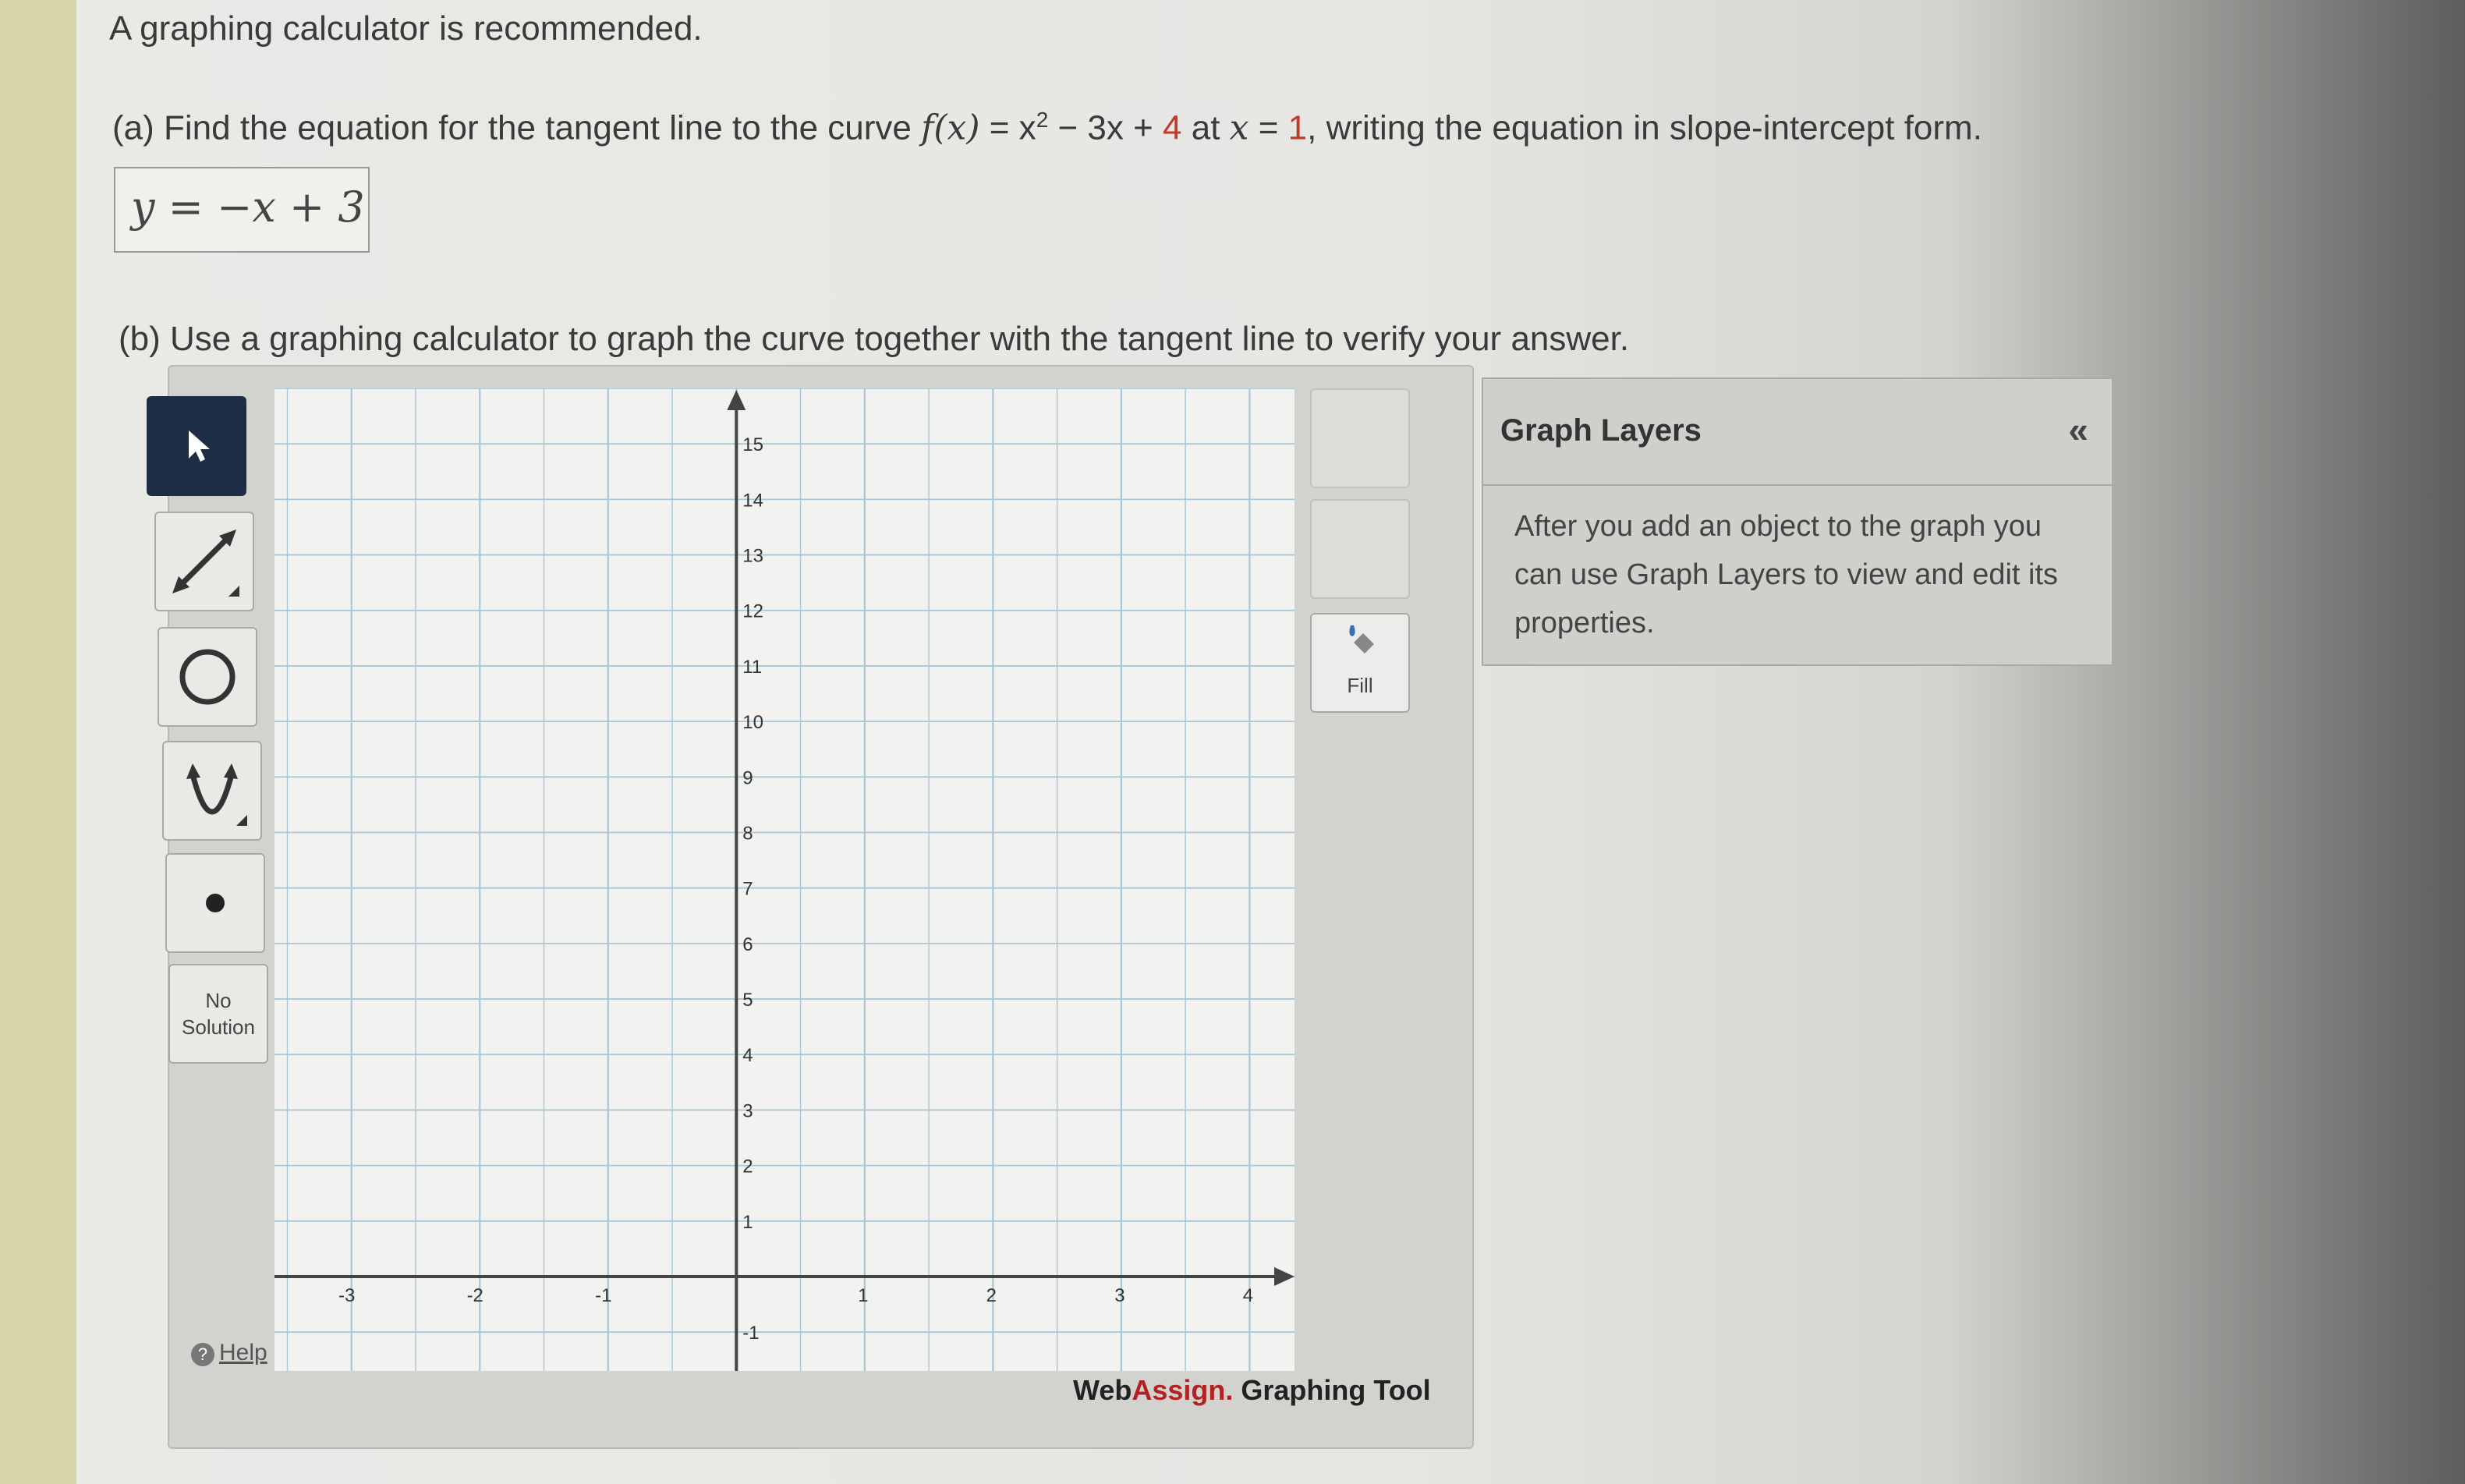 This screenshot has height=1484, width=2465. I want to click on select-tool-button, so click(196, 446).